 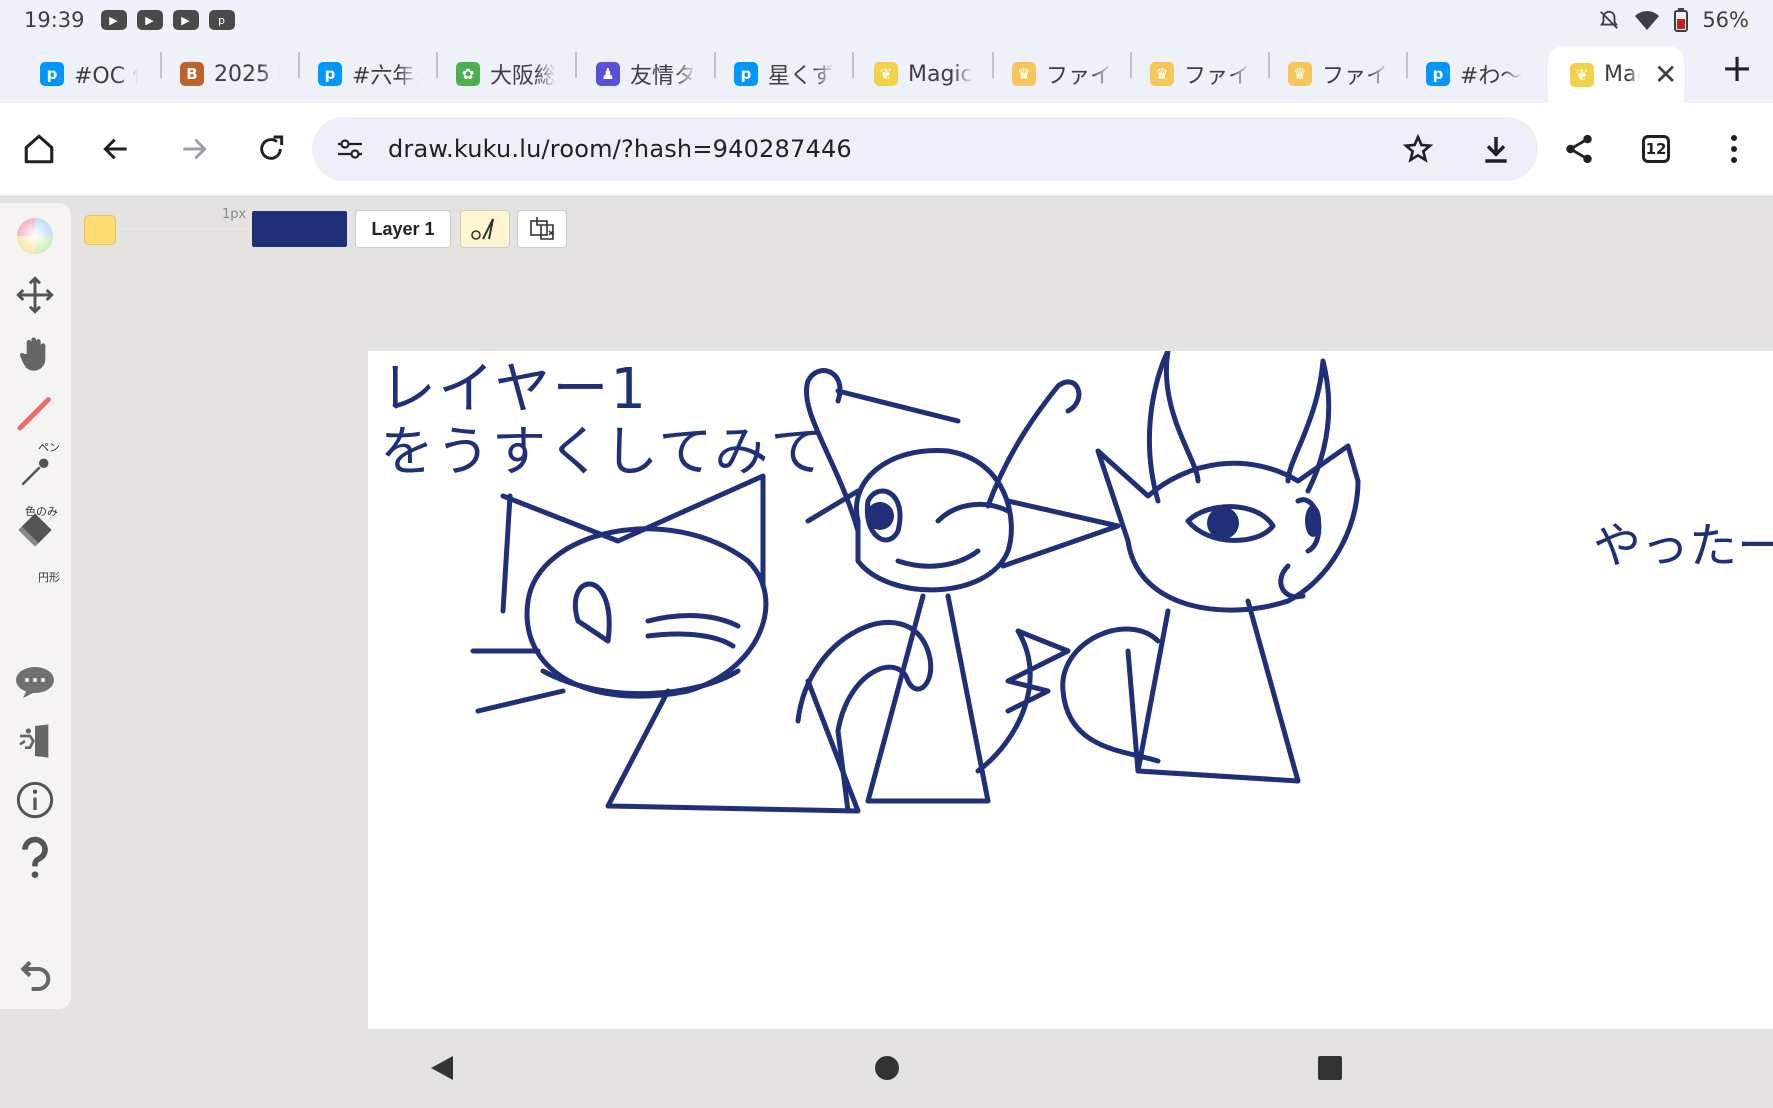 What do you see at coordinates (928, 698) in the screenshot?
I see `cat-middle-body` at bounding box center [928, 698].